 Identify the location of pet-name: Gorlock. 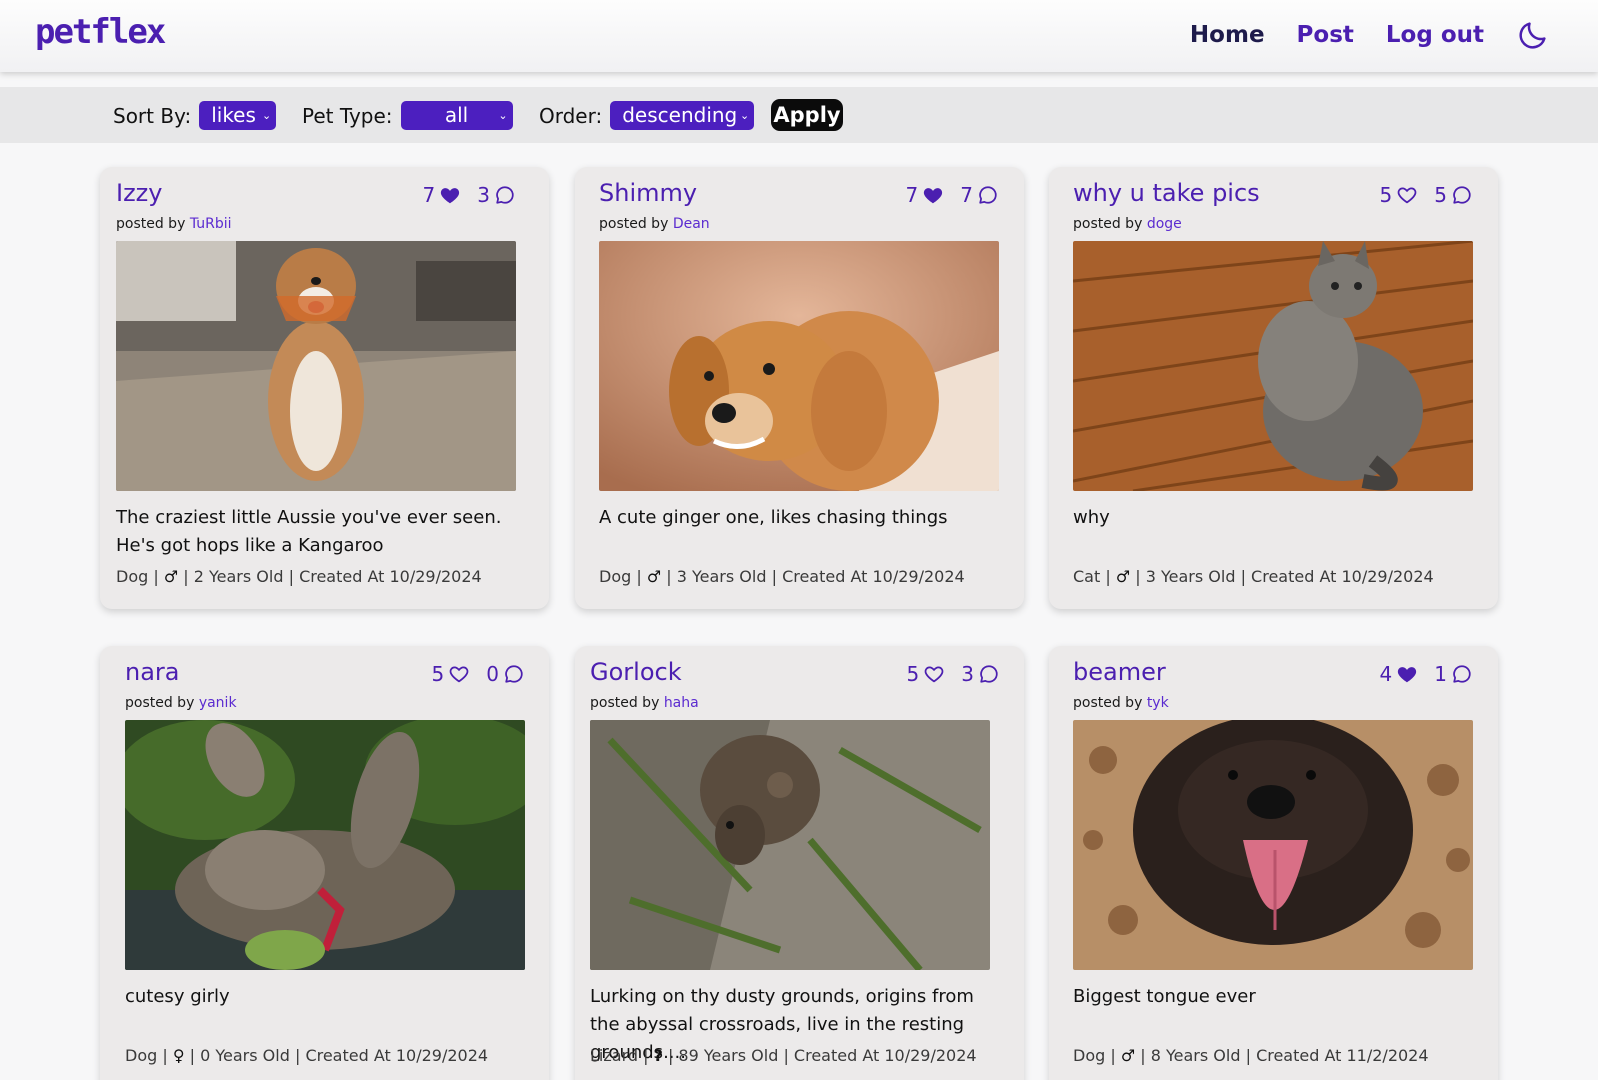
(636, 672).